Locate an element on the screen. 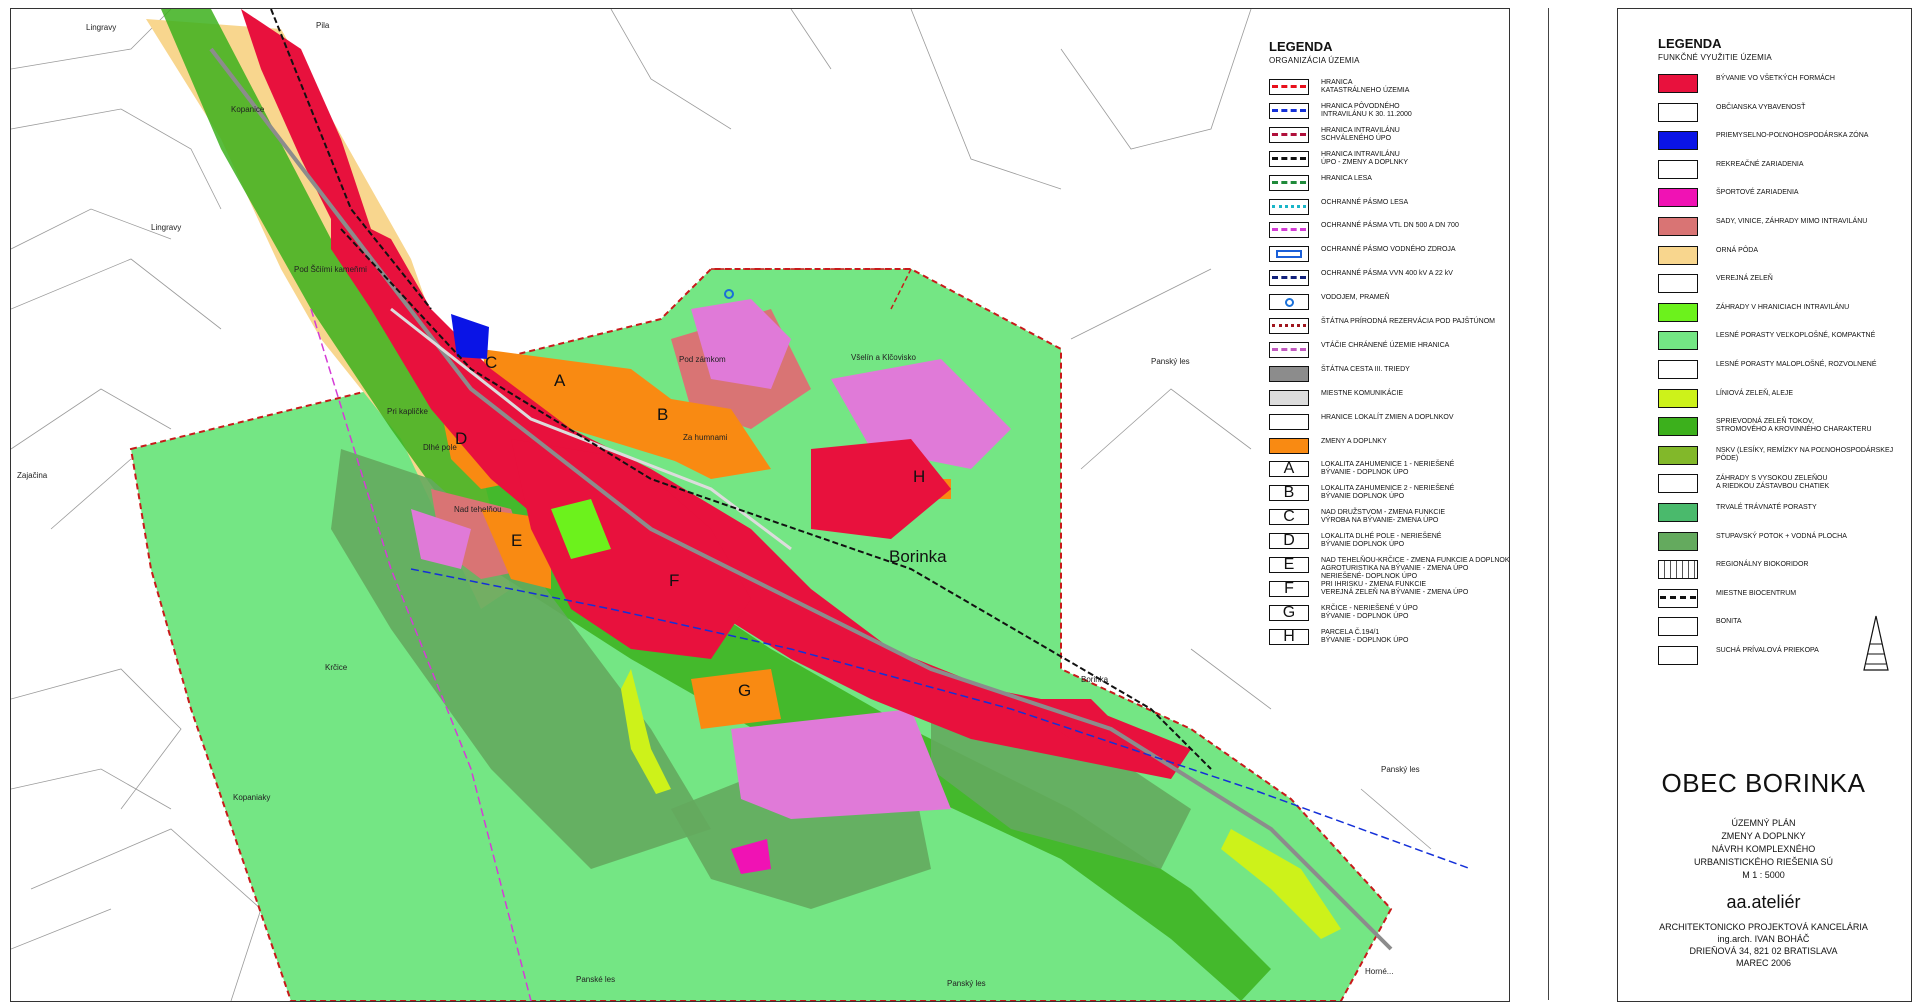 This screenshot has width=1920, height=1008. legend-subtitle: ORGANIZÁCIA ÚZEMIA is located at coordinates (1314, 60).